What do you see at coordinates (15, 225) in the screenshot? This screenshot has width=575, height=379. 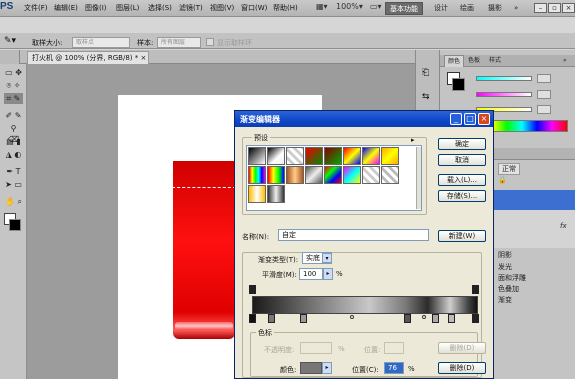 I see `foreground-color-swatch` at bounding box center [15, 225].